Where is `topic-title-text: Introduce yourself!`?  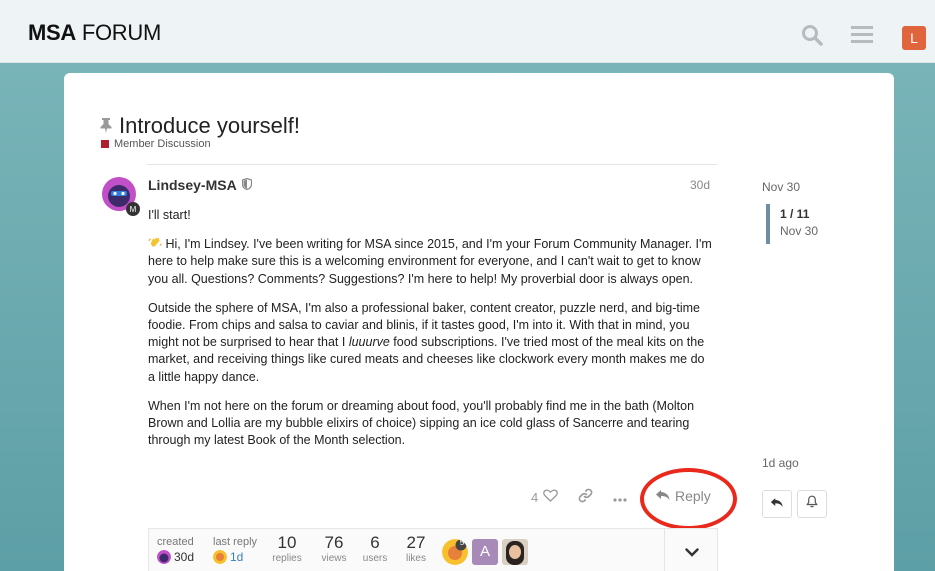 topic-title-text: Introduce yourself! is located at coordinates (209, 125).